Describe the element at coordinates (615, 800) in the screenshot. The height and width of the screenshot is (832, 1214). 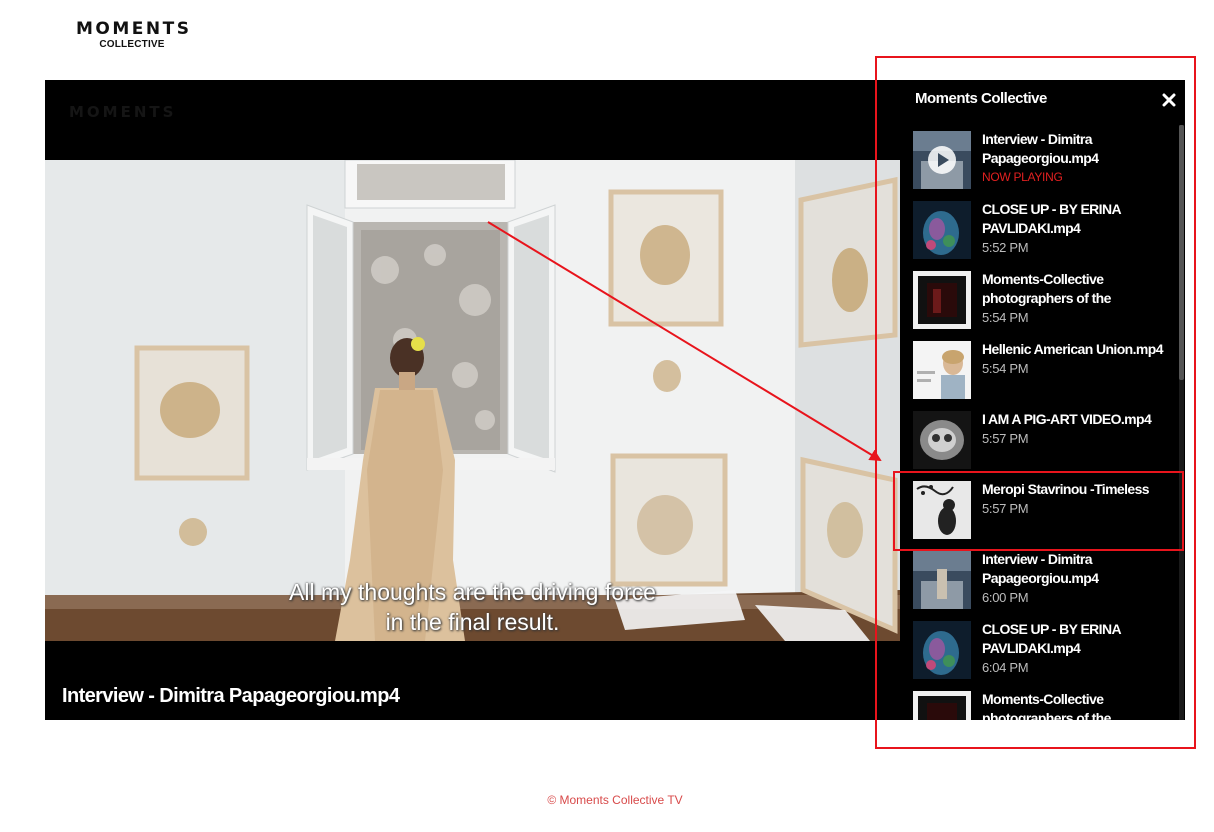
I see `footer-copyright: © Moments Collective TV` at that location.